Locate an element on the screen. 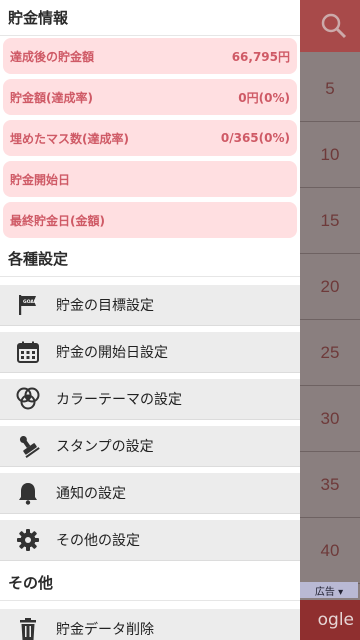 The height and width of the screenshot is (640, 360). menu-item-label: カラーテーマの設定 is located at coordinates (119, 400).